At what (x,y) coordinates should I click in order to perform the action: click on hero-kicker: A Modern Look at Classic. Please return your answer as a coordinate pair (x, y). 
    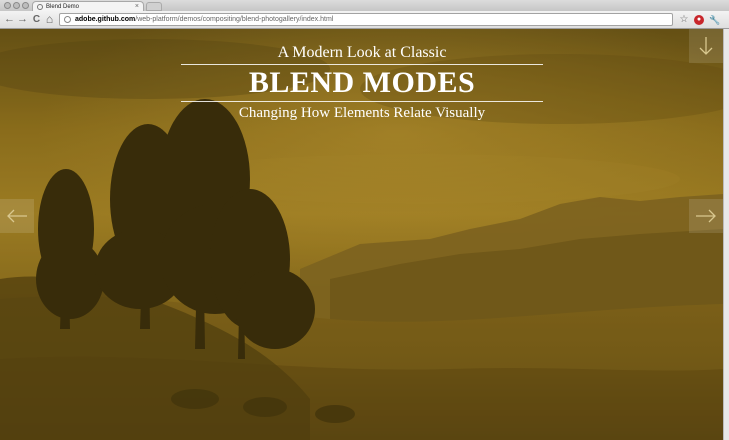
    Looking at the image, I should click on (362, 52).